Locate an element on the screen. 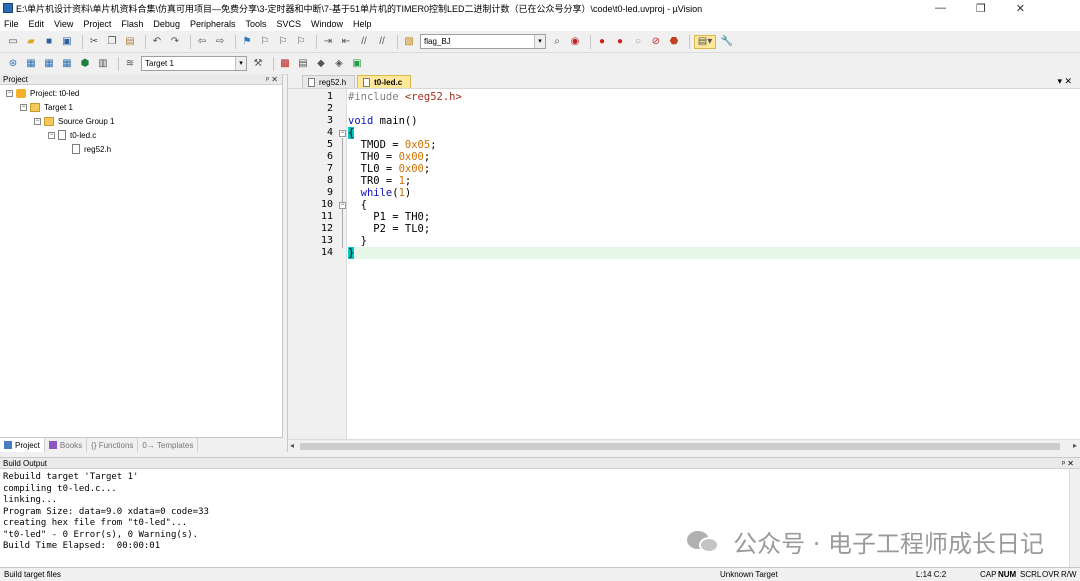 This screenshot has width=1080, height=581. window-layout-icon: ▤▾ is located at coordinates (705, 41).